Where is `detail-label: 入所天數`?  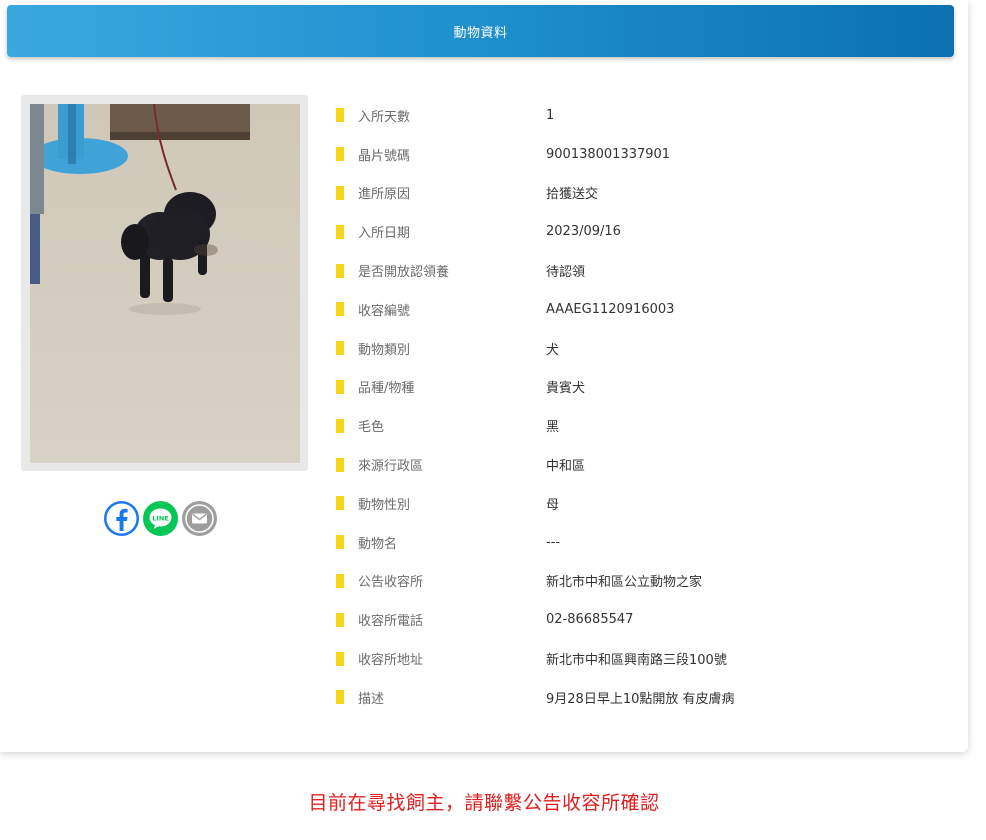 detail-label: 入所天數 is located at coordinates (384, 117).